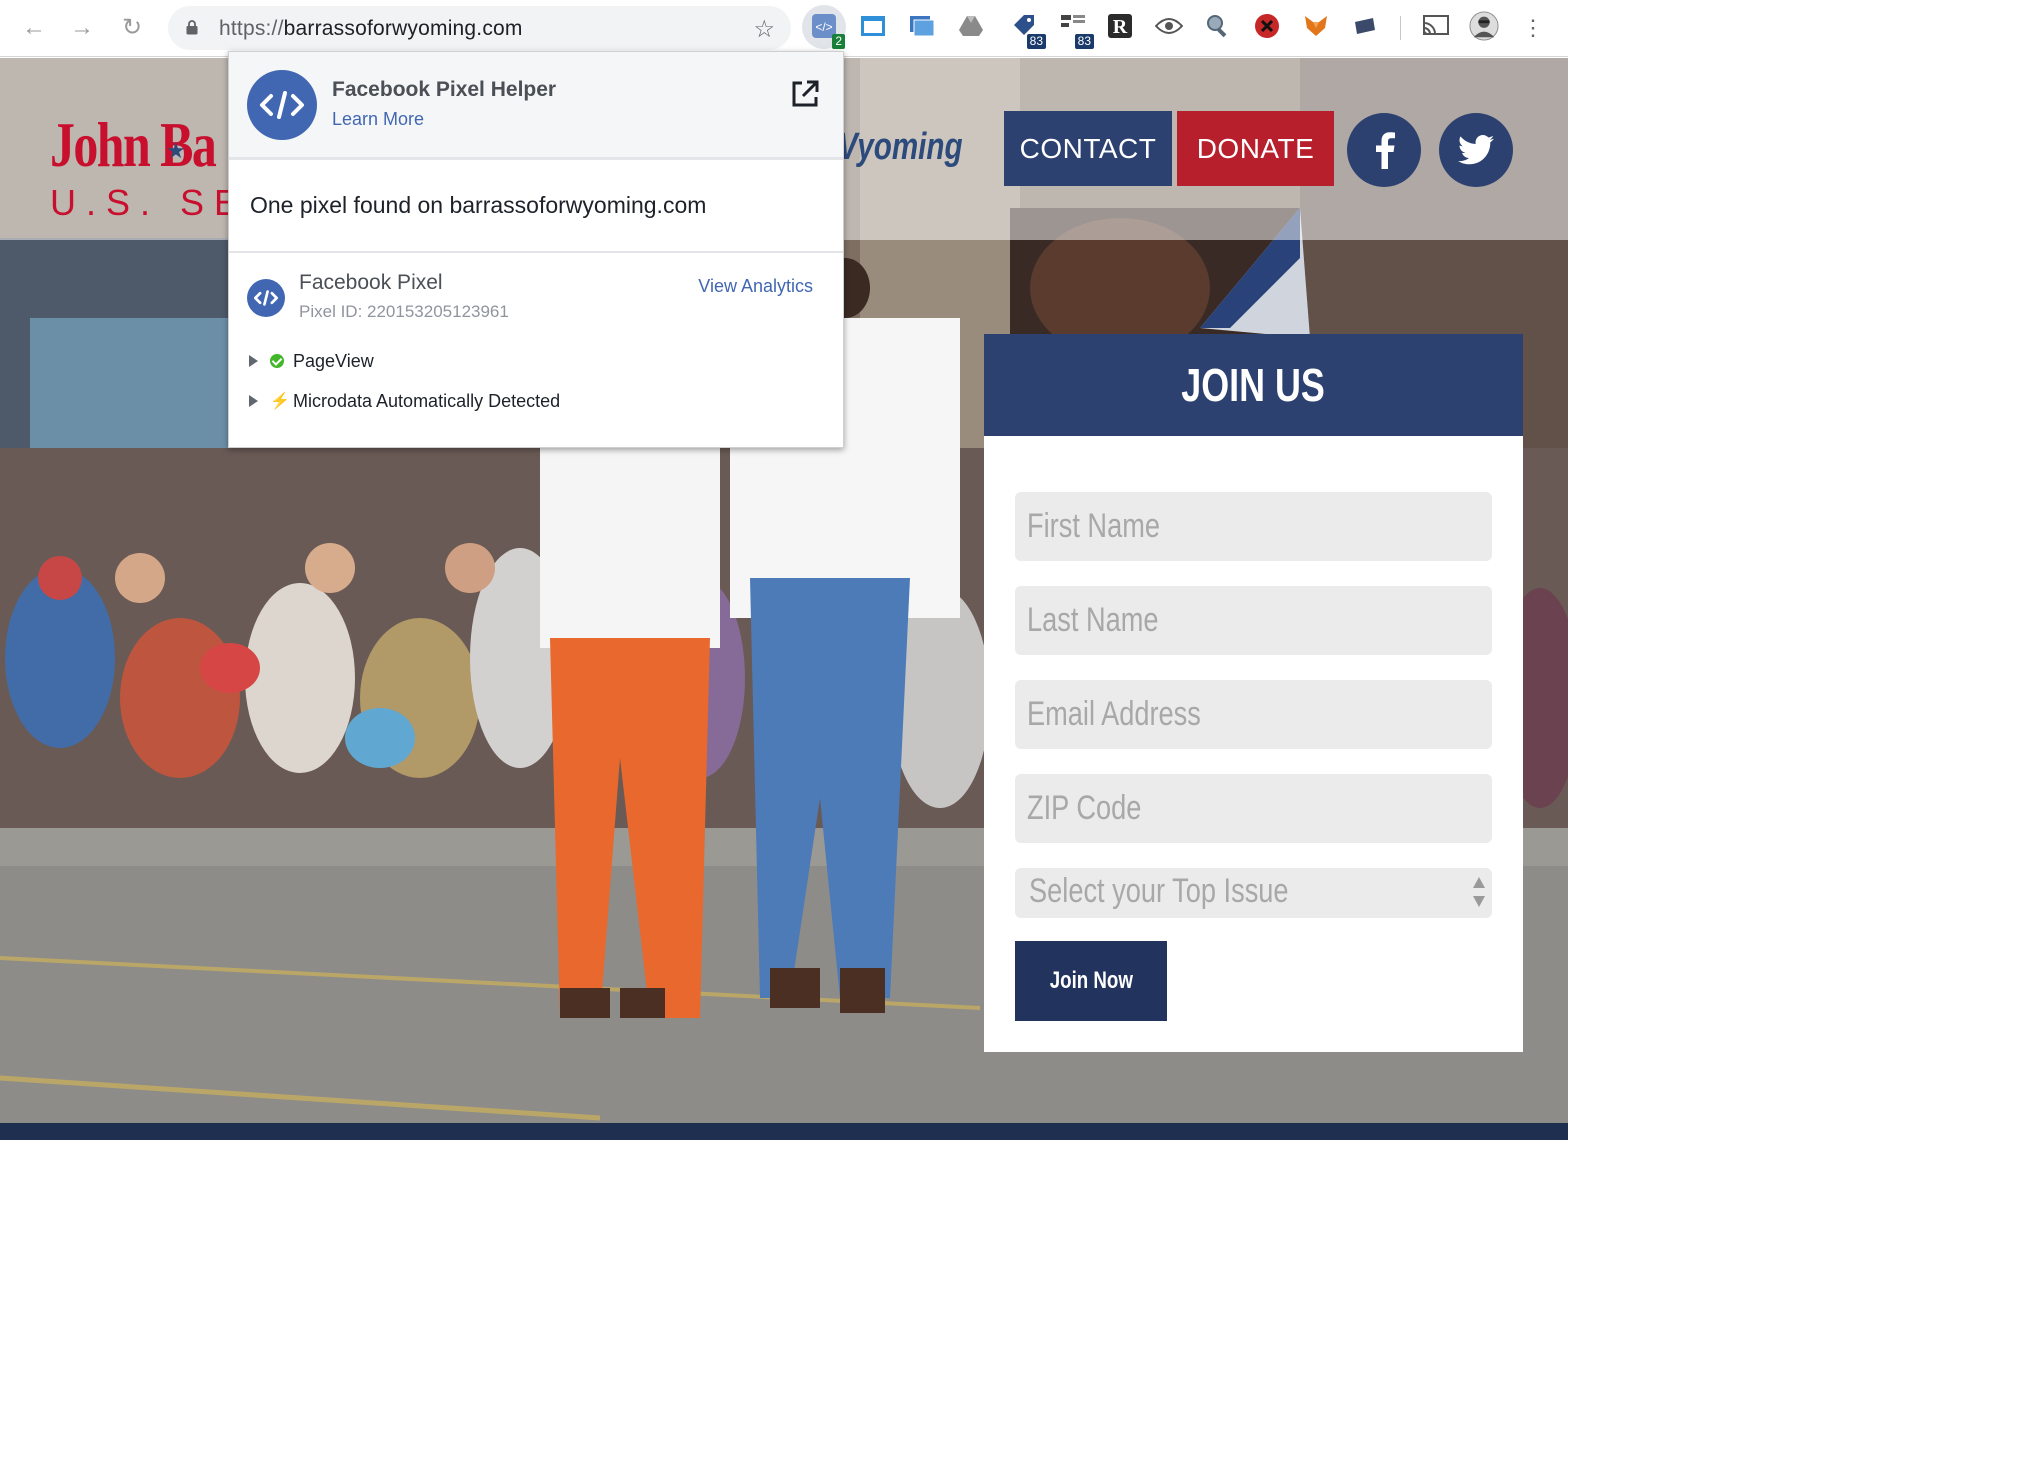  Describe the element at coordinates (82, 28) in the screenshot. I see `forward-icon: →` at that location.